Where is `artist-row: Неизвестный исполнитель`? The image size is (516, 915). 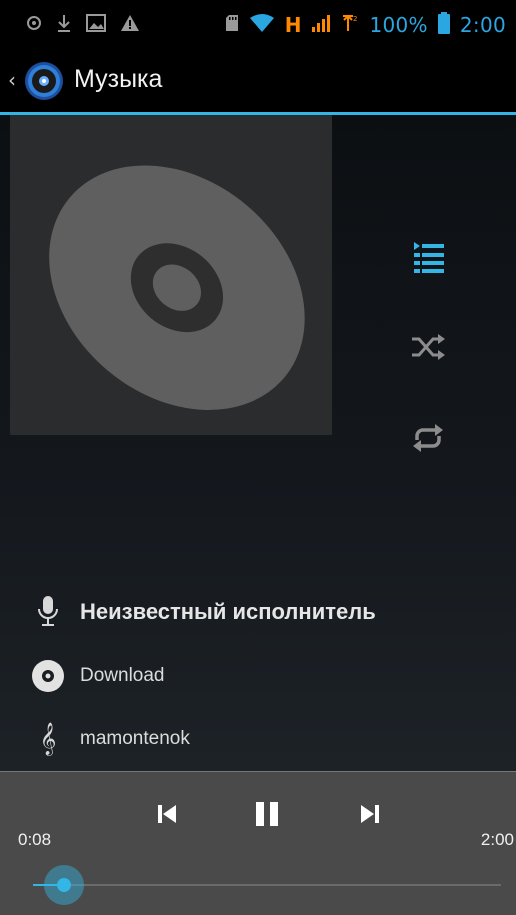 artist-row: Неизвестный исполнитель is located at coordinates (203, 612).